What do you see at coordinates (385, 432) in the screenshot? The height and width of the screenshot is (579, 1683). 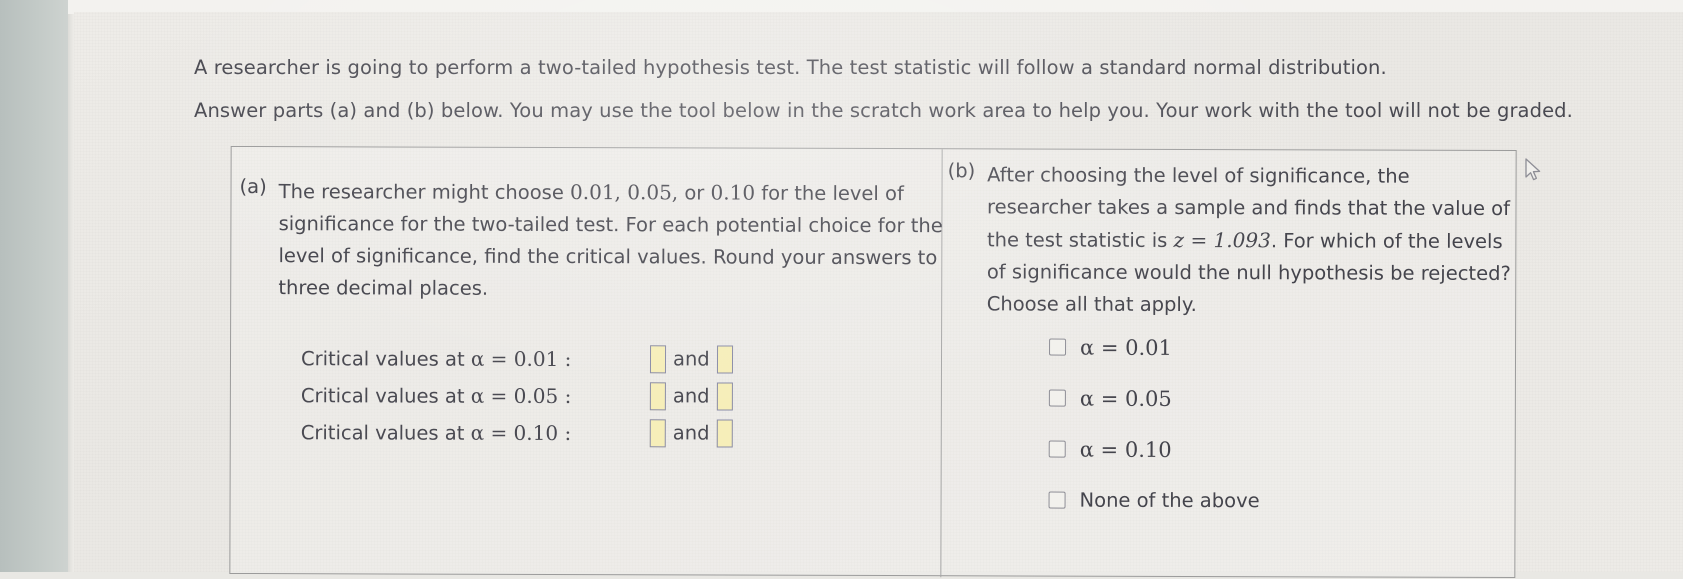 I see `cv-label-pre-2: Critical values at` at bounding box center [385, 432].